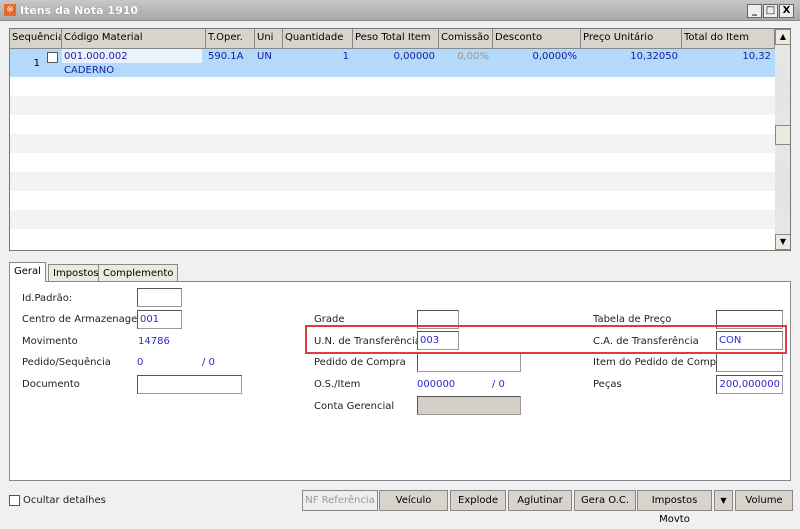 The height and width of the screenshot is (529, 800). Describe the element at coordinates (660, 362) in the screenshot. I see `item-pedido-label: Item do Pedido de Compra` at that location.